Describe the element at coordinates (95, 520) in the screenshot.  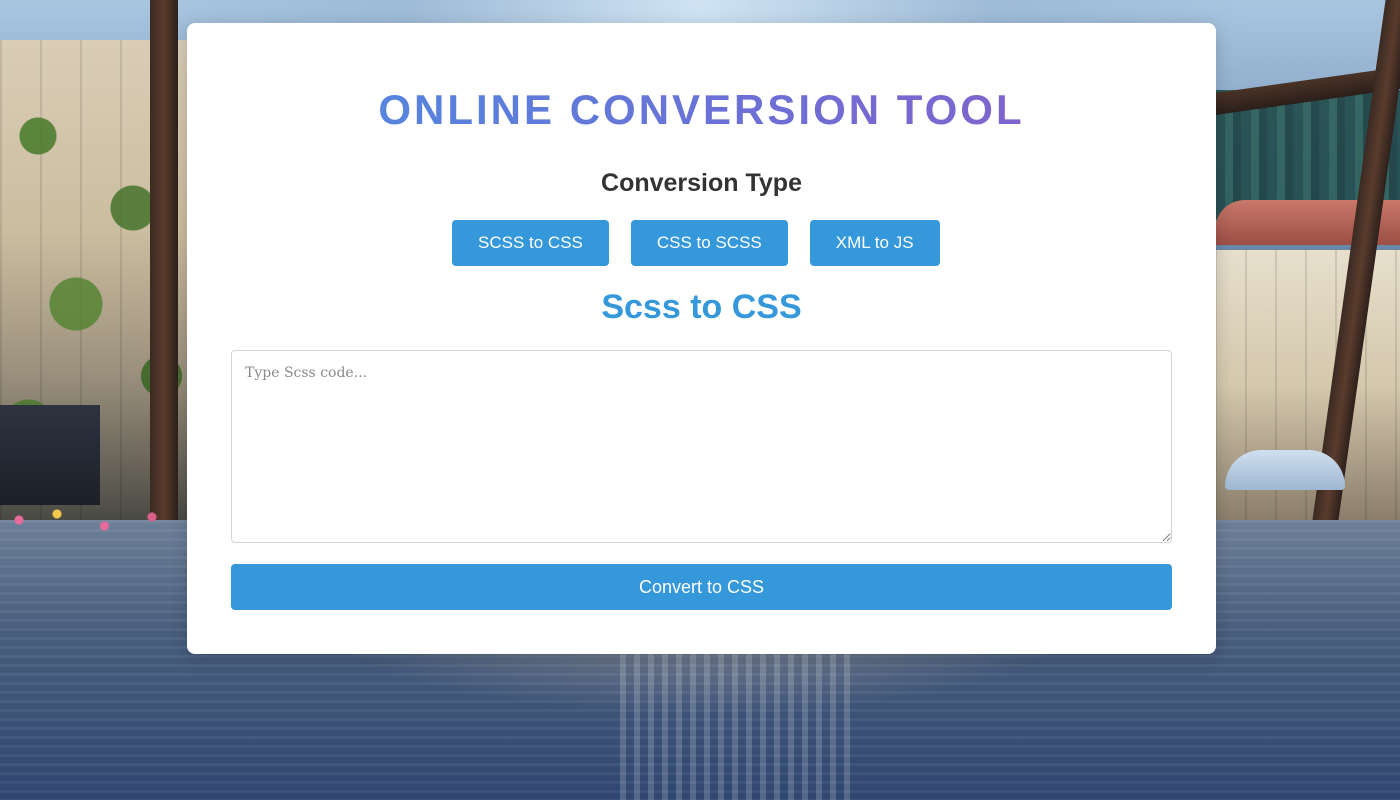
I see `background-flowers` at that location.